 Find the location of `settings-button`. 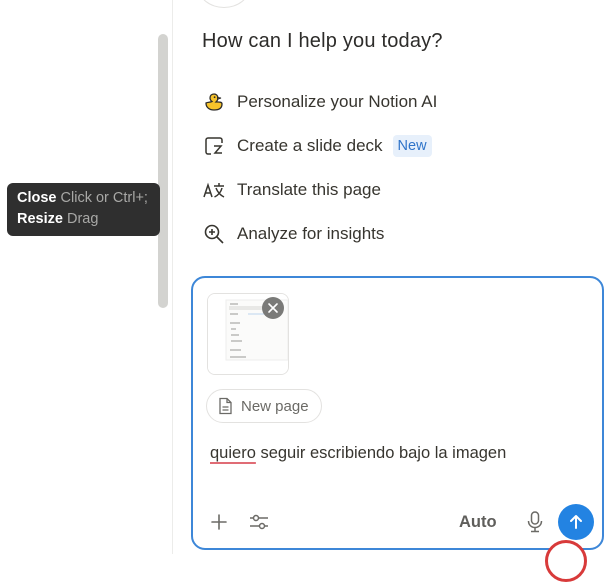

settings-button is located at coordinates (259, 522).